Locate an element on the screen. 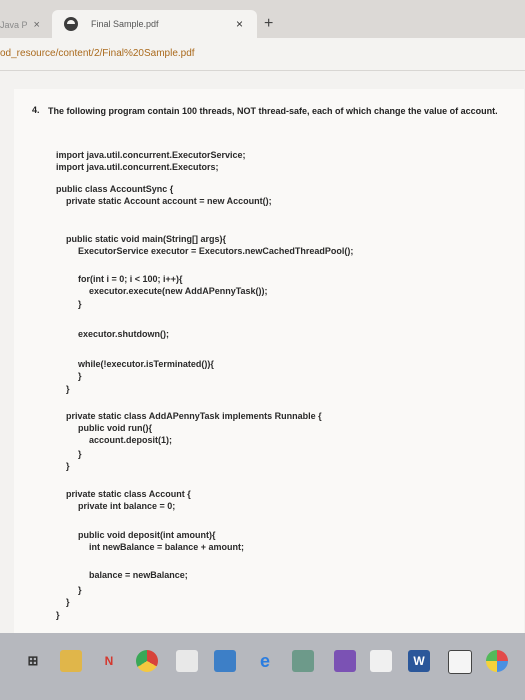 Image resolution: width=525 pixels, height=700 pixels. address-bar: od_resource/content/2/Final%20Sample.pdf is located at coordinates (262, 54).